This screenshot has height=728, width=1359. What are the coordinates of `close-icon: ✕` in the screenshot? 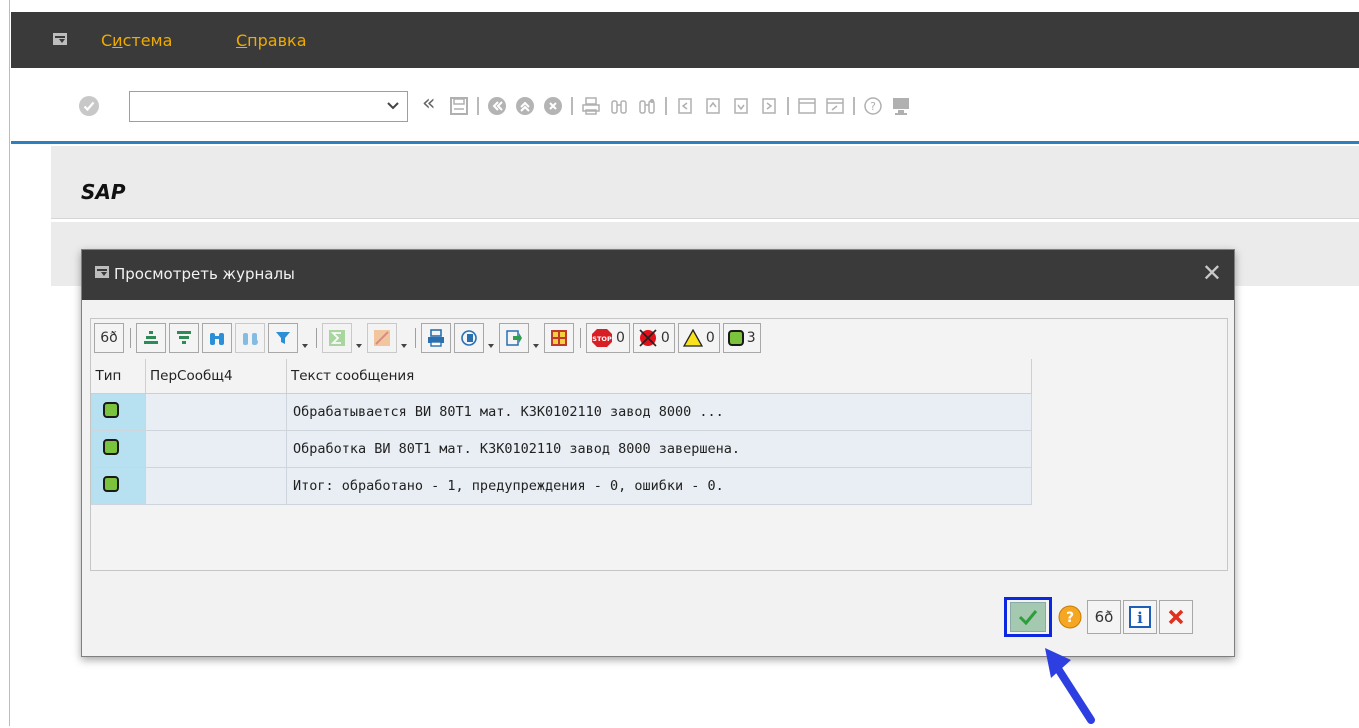 It's located at (1212, 273).